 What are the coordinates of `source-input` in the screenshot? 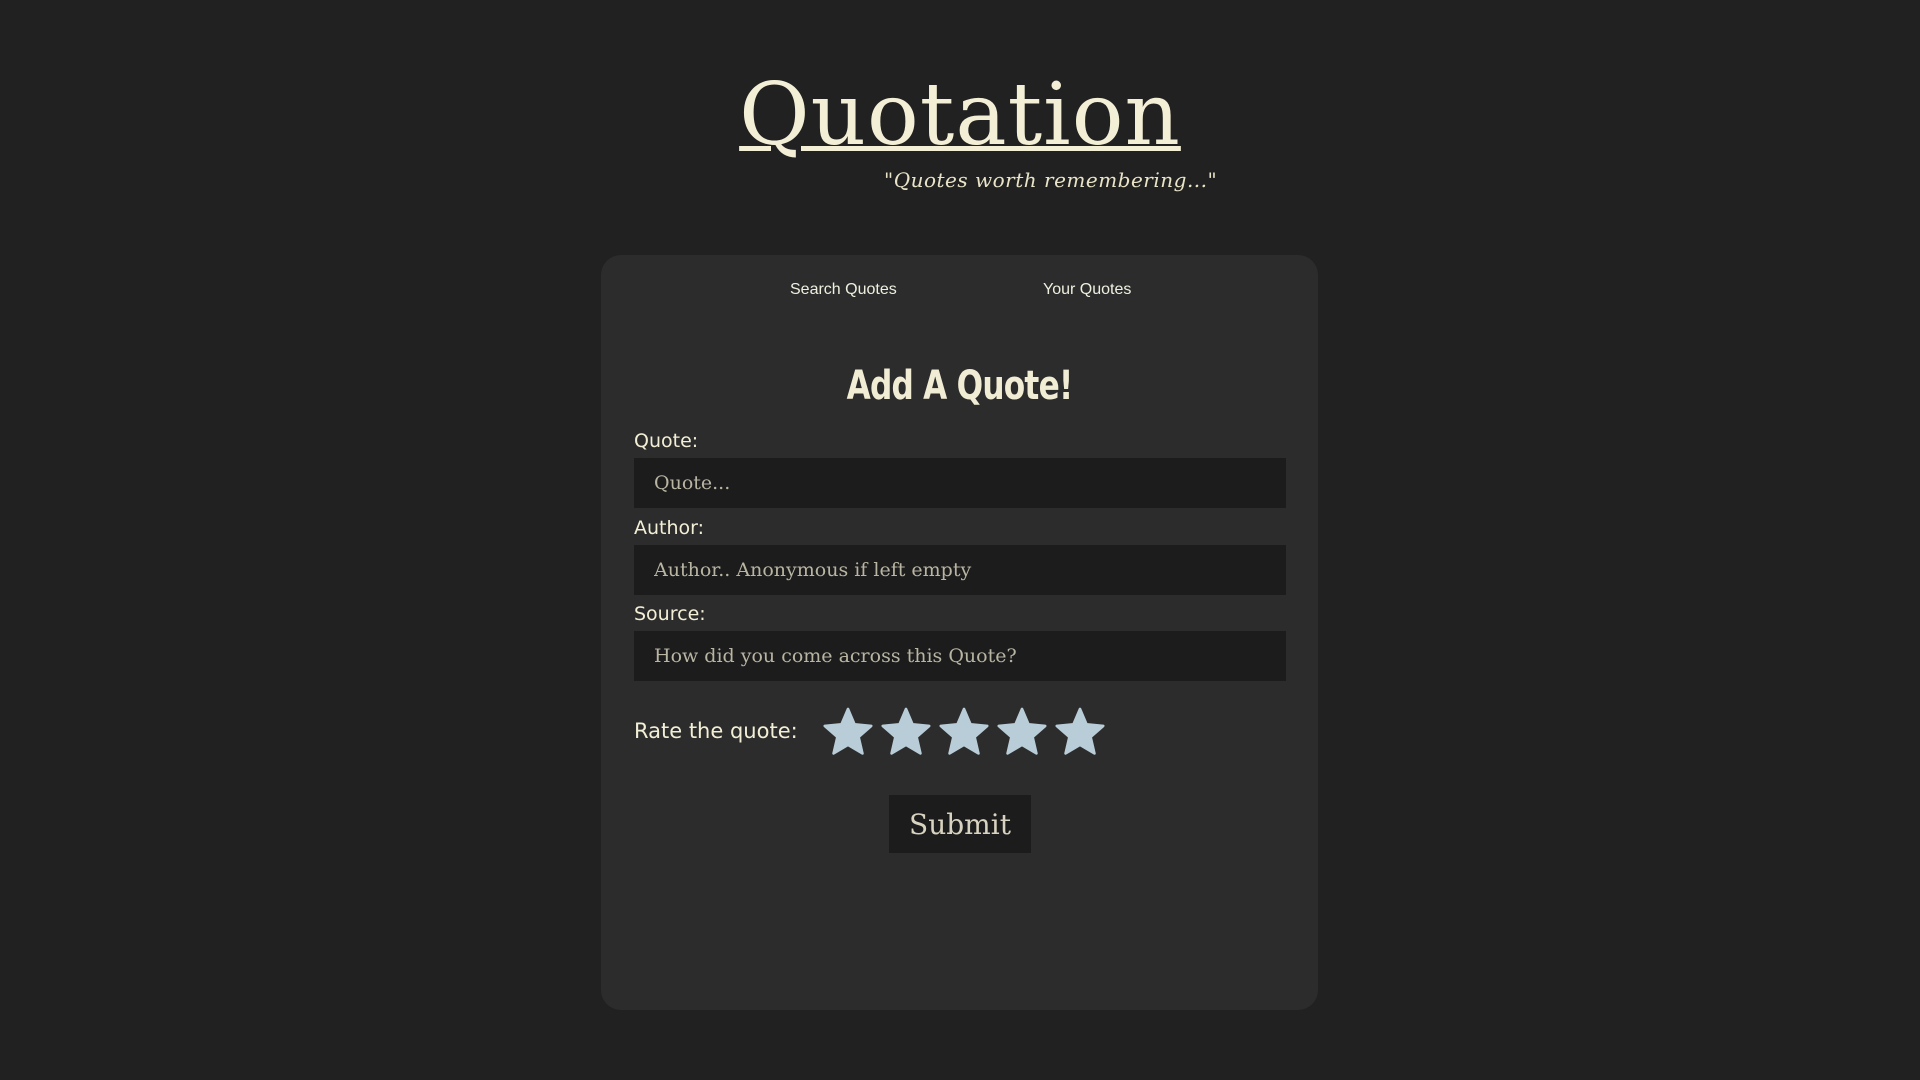 It's located at (960, 656).